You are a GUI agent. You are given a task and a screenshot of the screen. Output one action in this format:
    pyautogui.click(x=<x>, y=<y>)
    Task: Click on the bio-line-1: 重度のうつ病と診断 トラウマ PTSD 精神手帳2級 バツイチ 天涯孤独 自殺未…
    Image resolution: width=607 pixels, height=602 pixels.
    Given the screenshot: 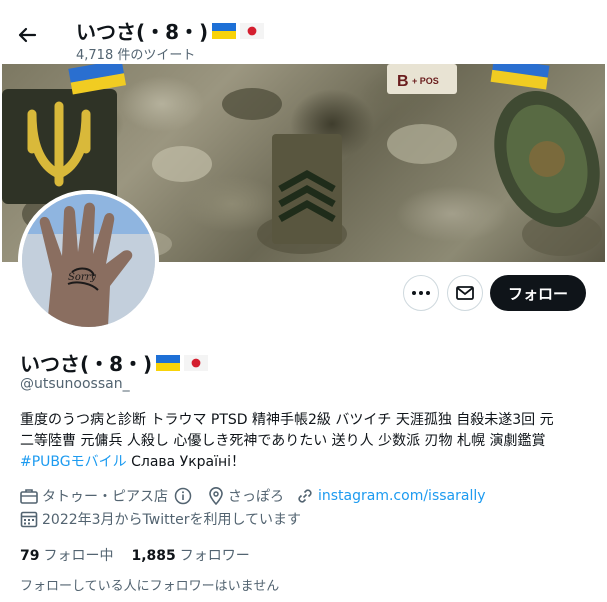 What is the action you would take?
    pyautogui.click(x=287, y=420)
    